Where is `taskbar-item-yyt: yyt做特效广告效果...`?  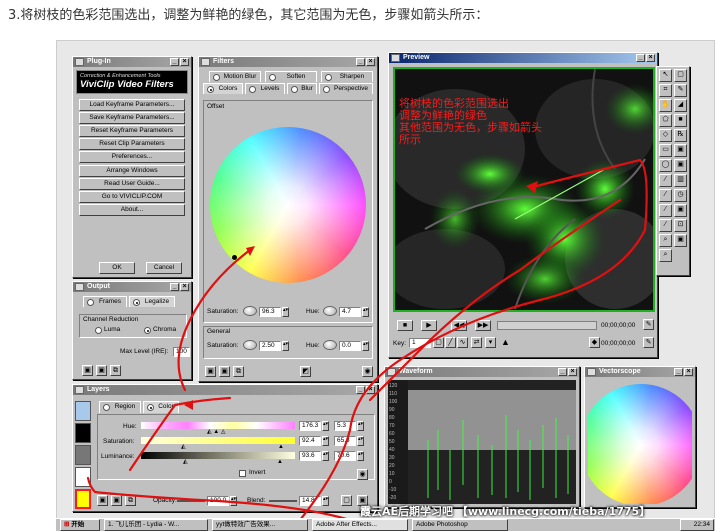
taskbar-item-yyt: yyt做特效广告效果... is located at coordinates (260, 525).